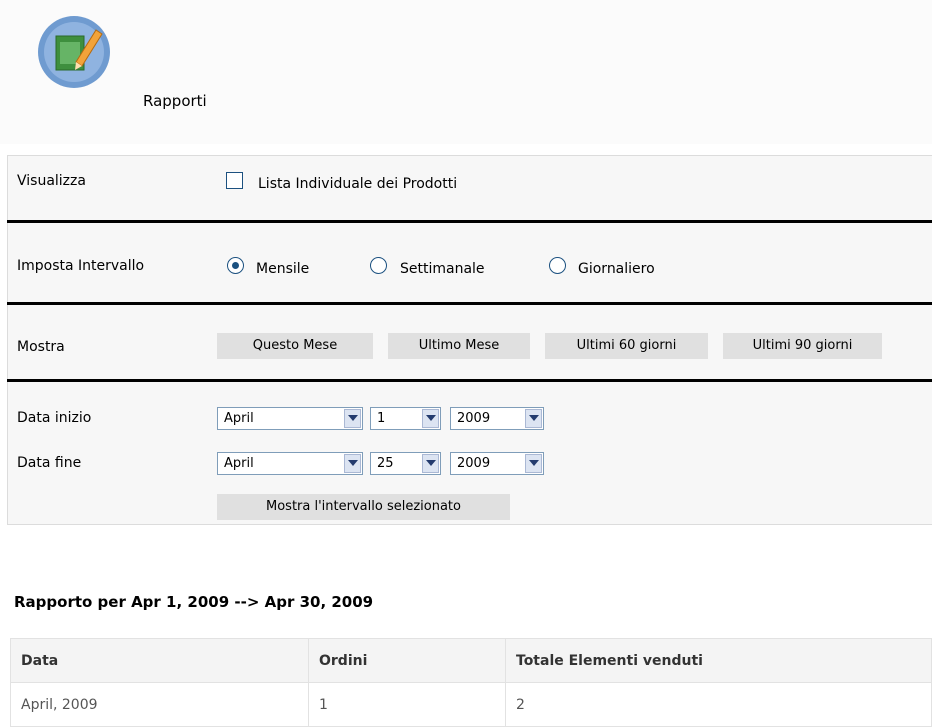 The image size is (932, 727). I want to click on last-90-days-button: Ultimi 90 giorni, so click(802, 346).